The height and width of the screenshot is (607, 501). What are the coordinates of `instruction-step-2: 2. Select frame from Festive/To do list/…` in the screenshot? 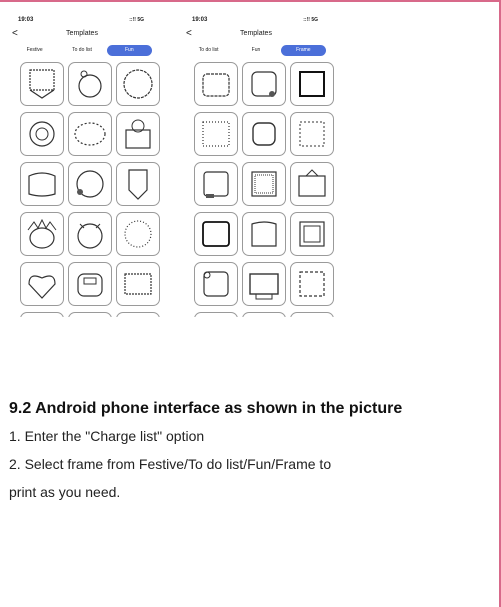 It's located at (170, 464).